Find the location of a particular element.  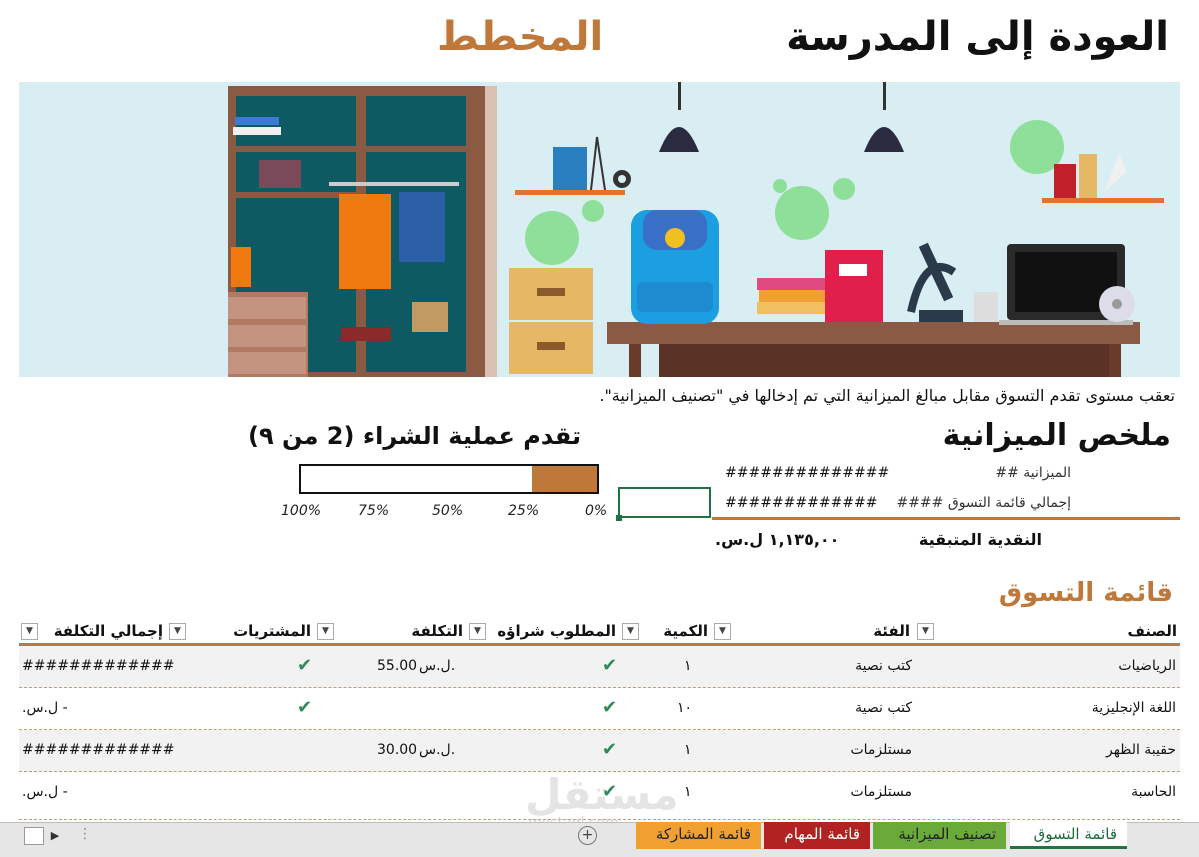

tab-task-list: قائمة المهام is located at coordinates (817, 835).